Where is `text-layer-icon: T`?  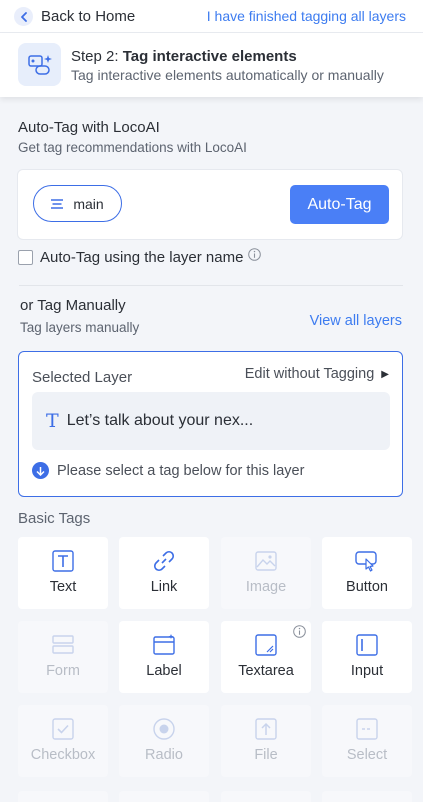 text-layer-icon: T is located at coordinates (52, 421).